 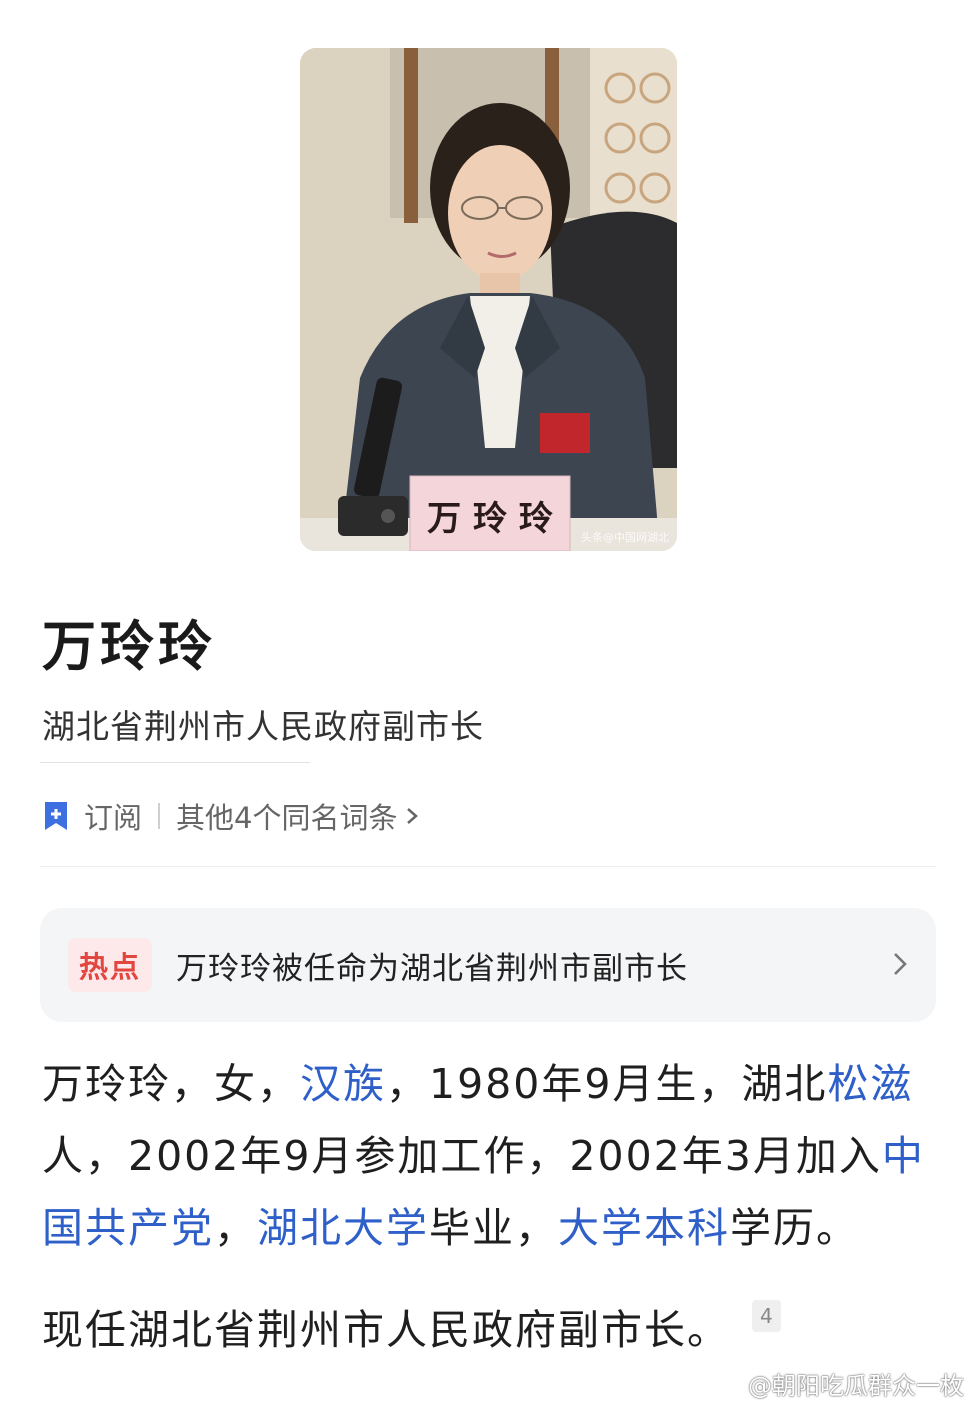 What do you see at coordinates (286, 816) in the screenshot?
I see `other-entries-link: 其他4个同名词条` at bounding box center [286, 816].